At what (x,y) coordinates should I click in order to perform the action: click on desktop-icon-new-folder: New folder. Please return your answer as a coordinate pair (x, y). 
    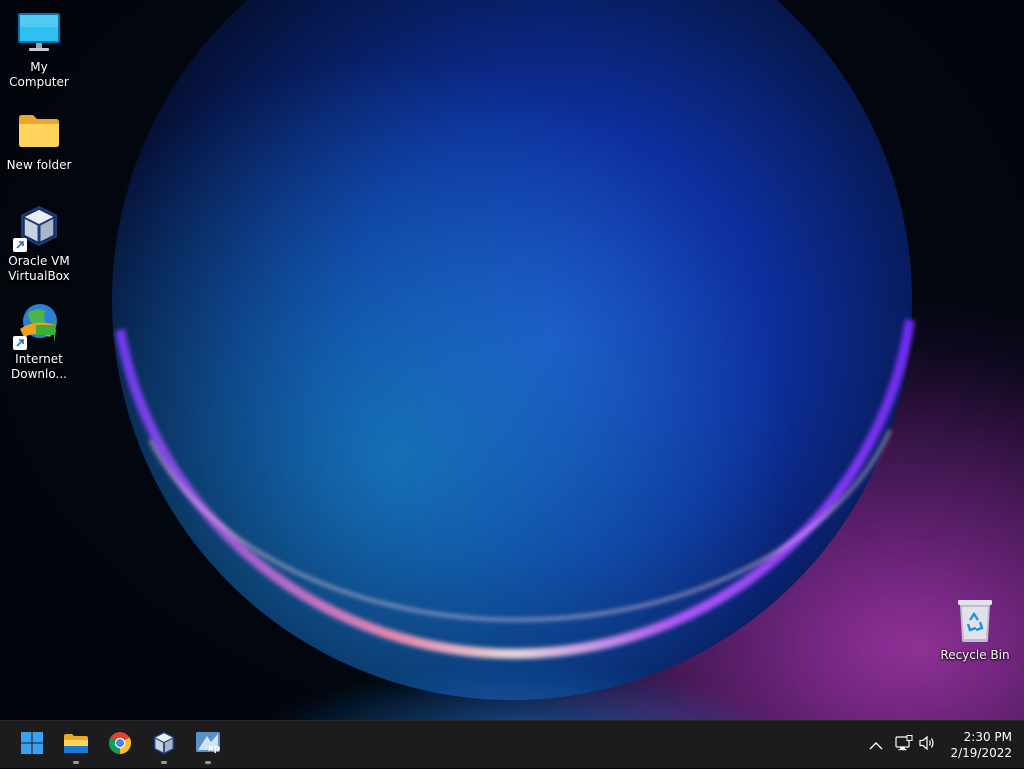
    Looking at the image, I should click on (39, 139).